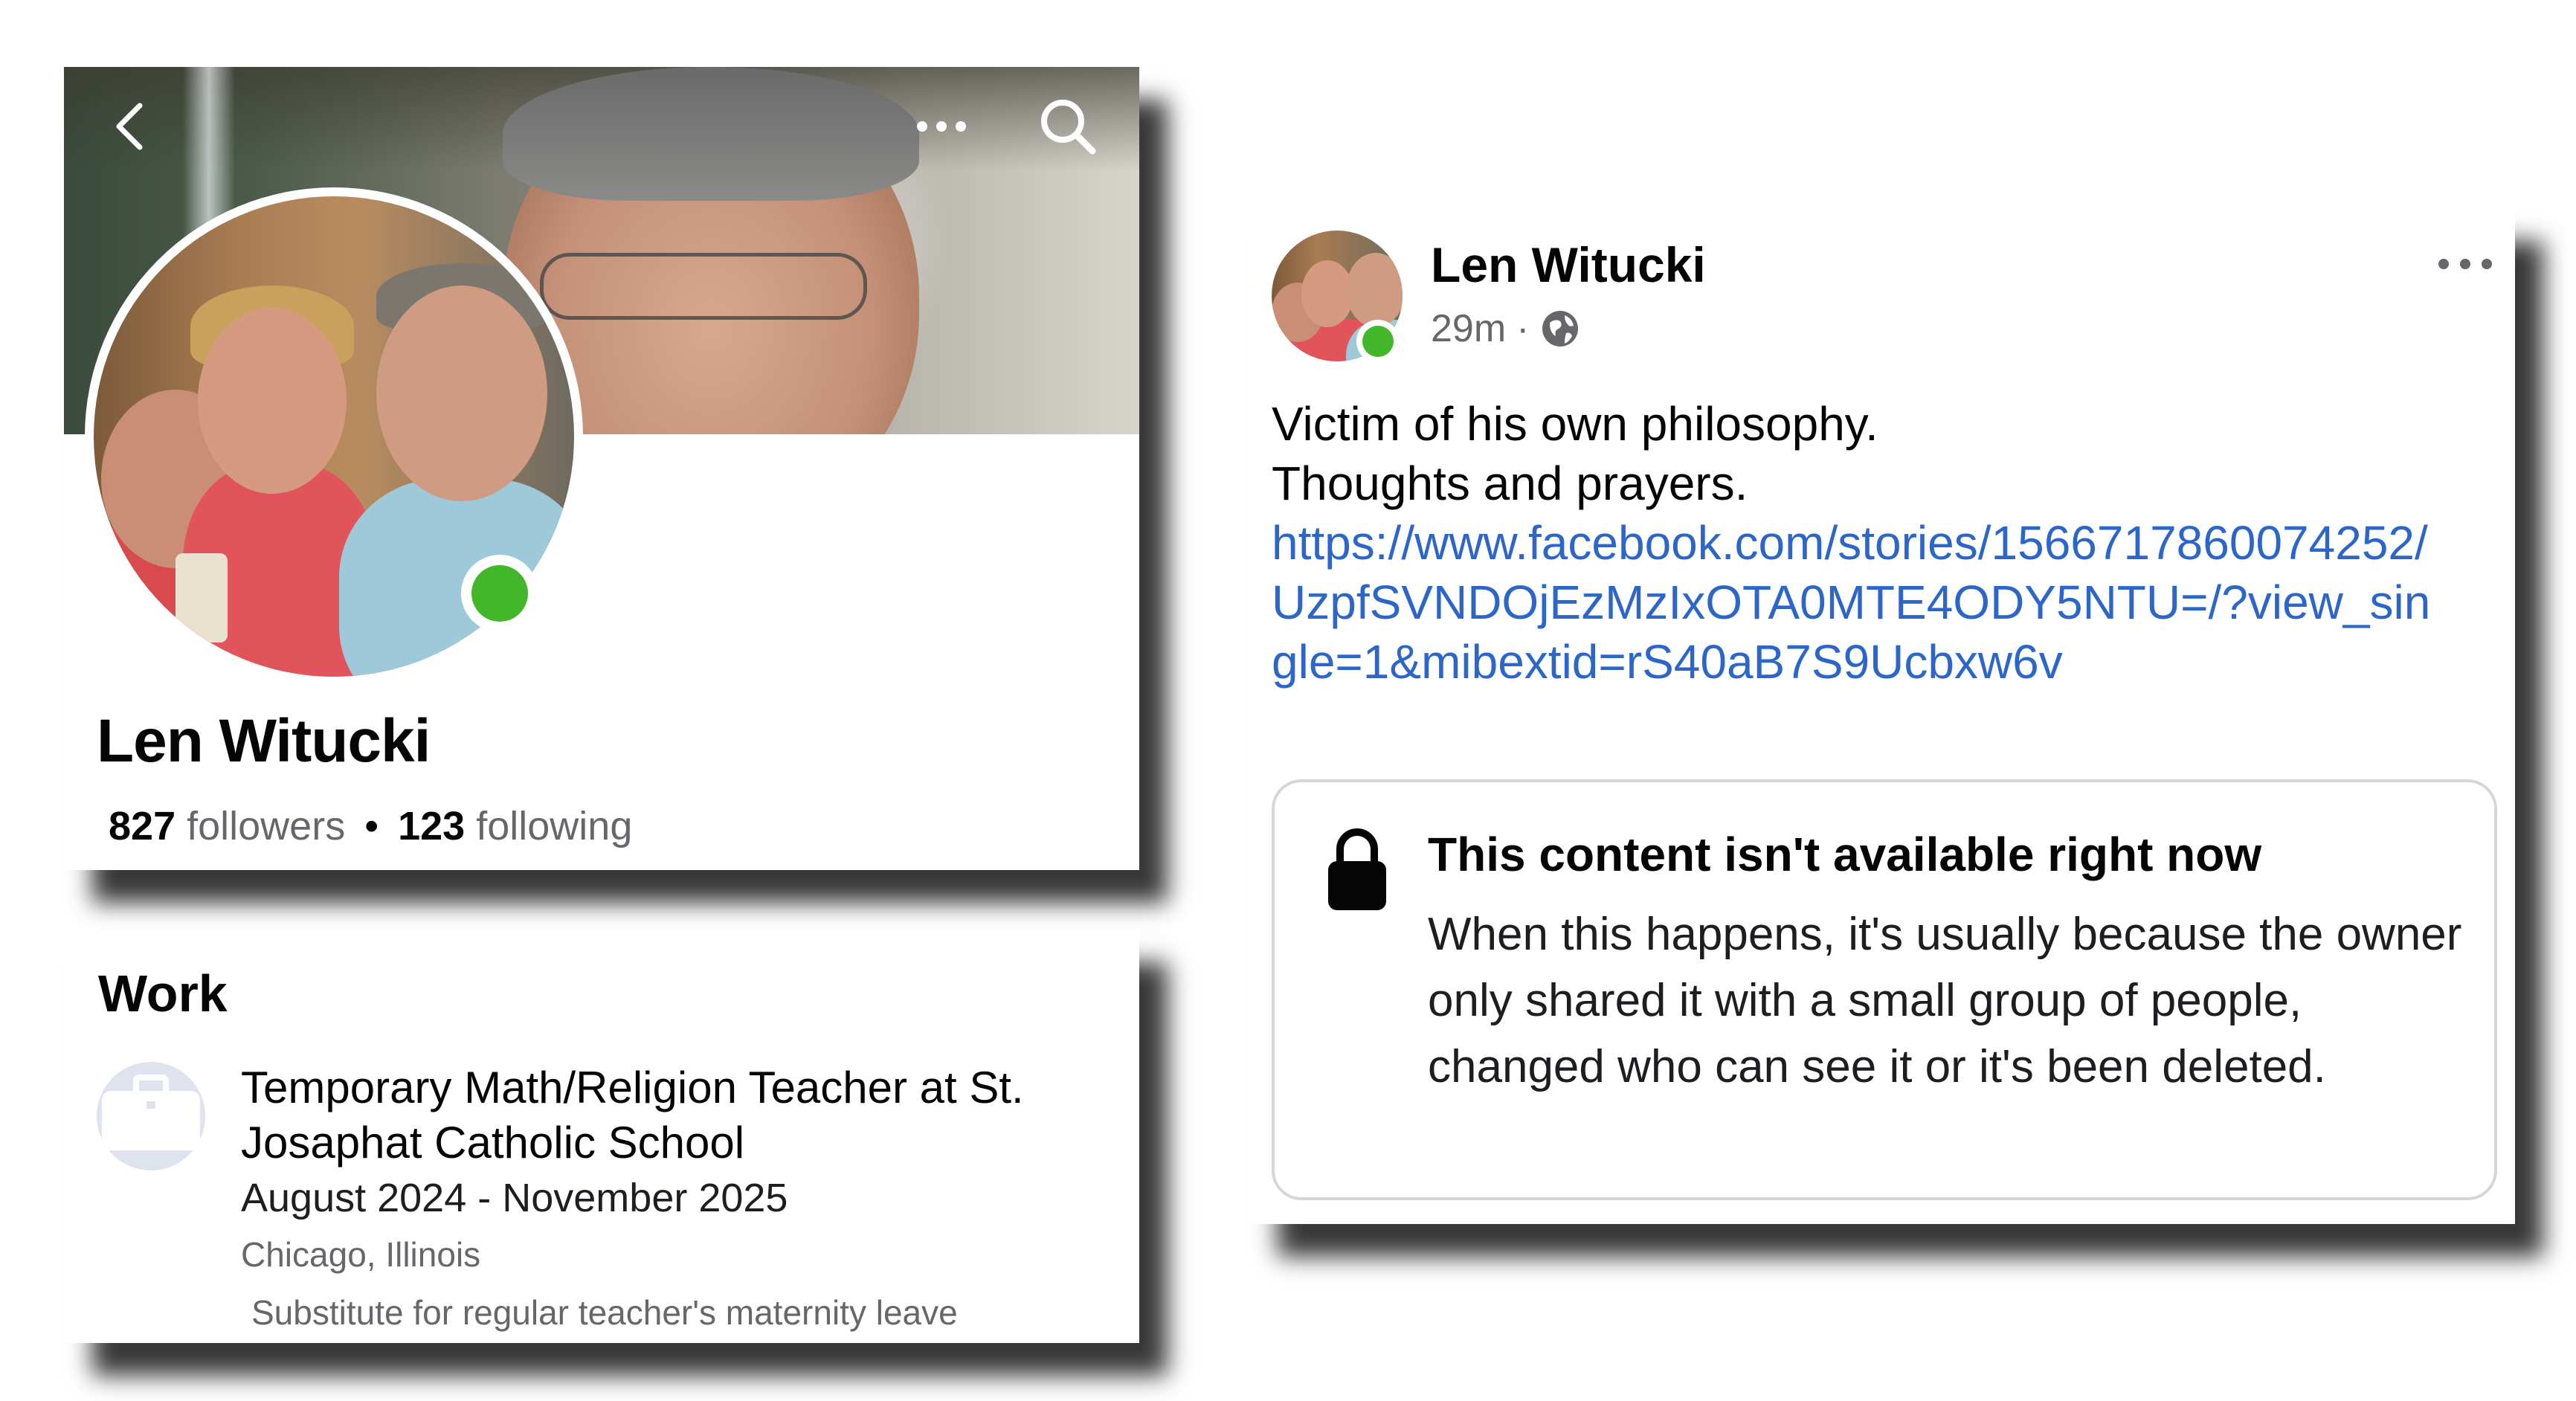 This screenshot has height=1401, width=2576. Describe the element at coordinates (1357, 869) in the screenshot. I see `lock-icon` at that location.